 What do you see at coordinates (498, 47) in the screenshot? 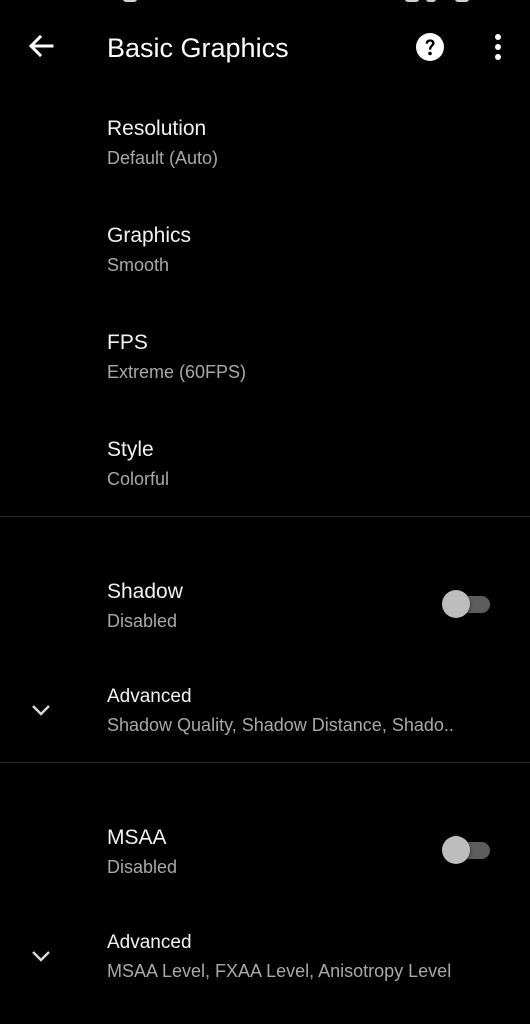
I see `more-vert-icon` at bounding box center [498, 47].